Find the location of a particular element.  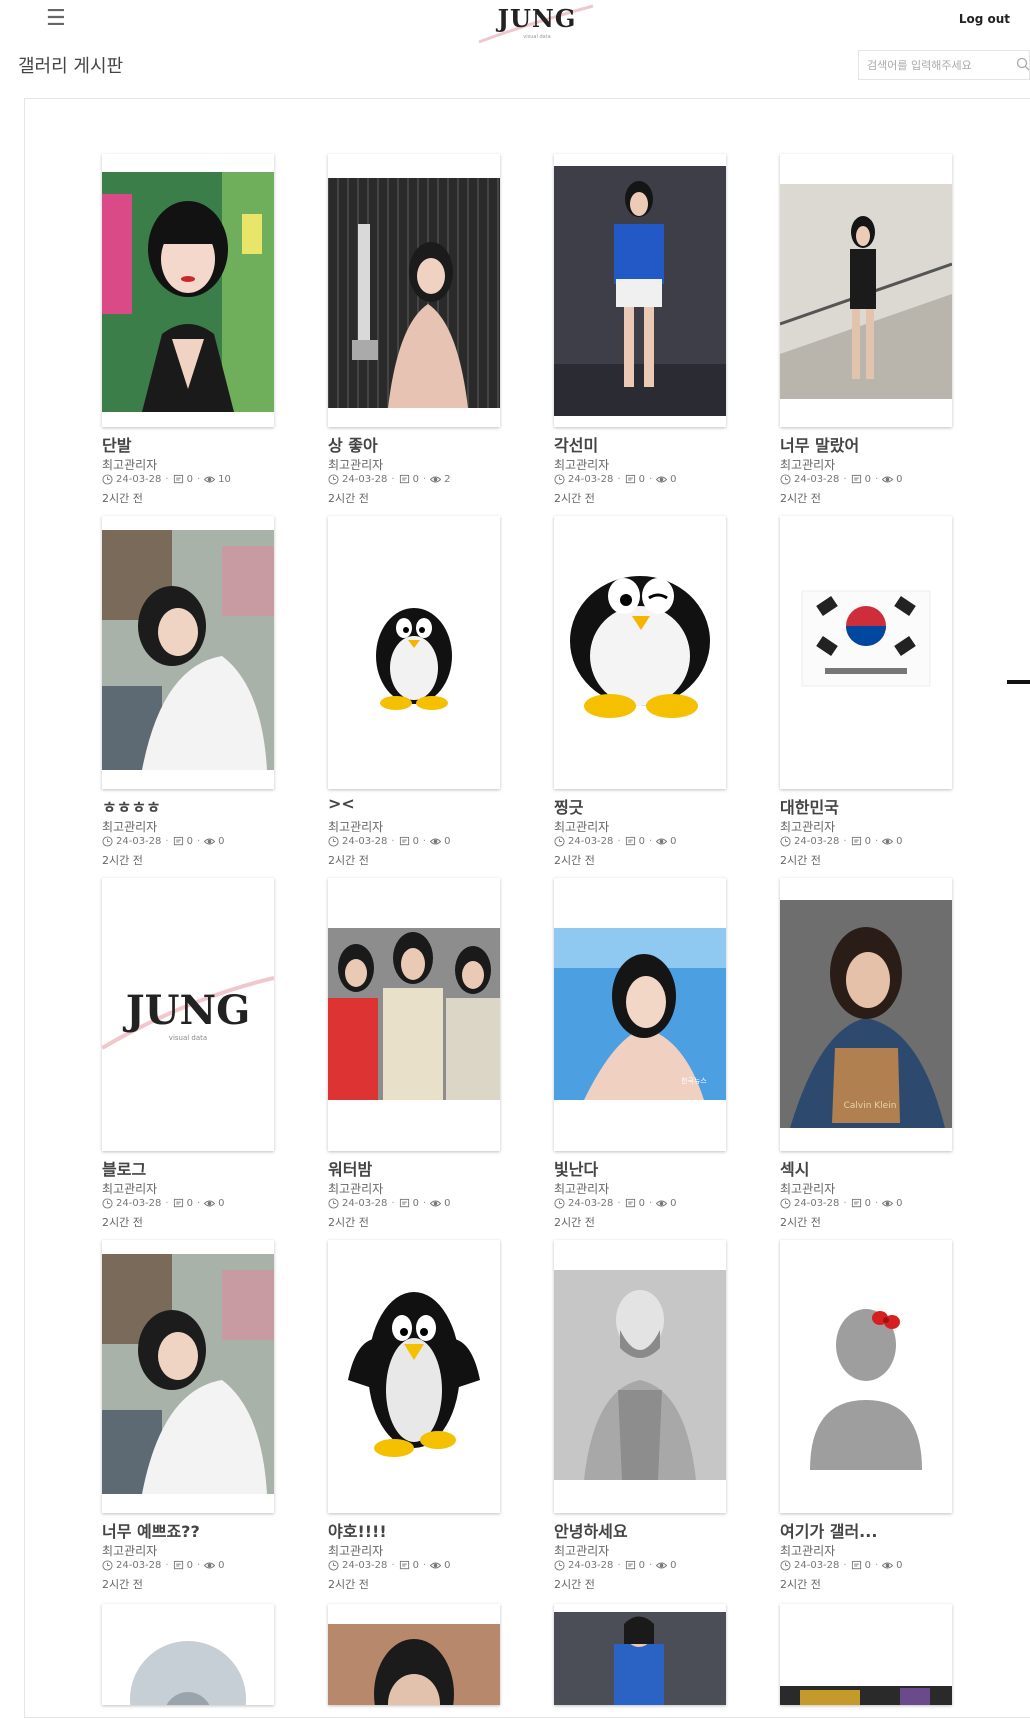

gallery-card: 너무 예쁘죠?? 최고관리자 24-03-28 · 0 · 0 2시간 전 is located at coordinates (188, 1417).